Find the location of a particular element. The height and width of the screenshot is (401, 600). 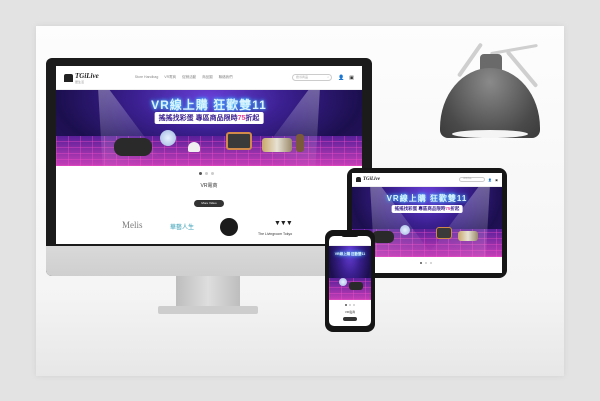

menu-item-vr: VR電商 is located at coordinates (170, 77).